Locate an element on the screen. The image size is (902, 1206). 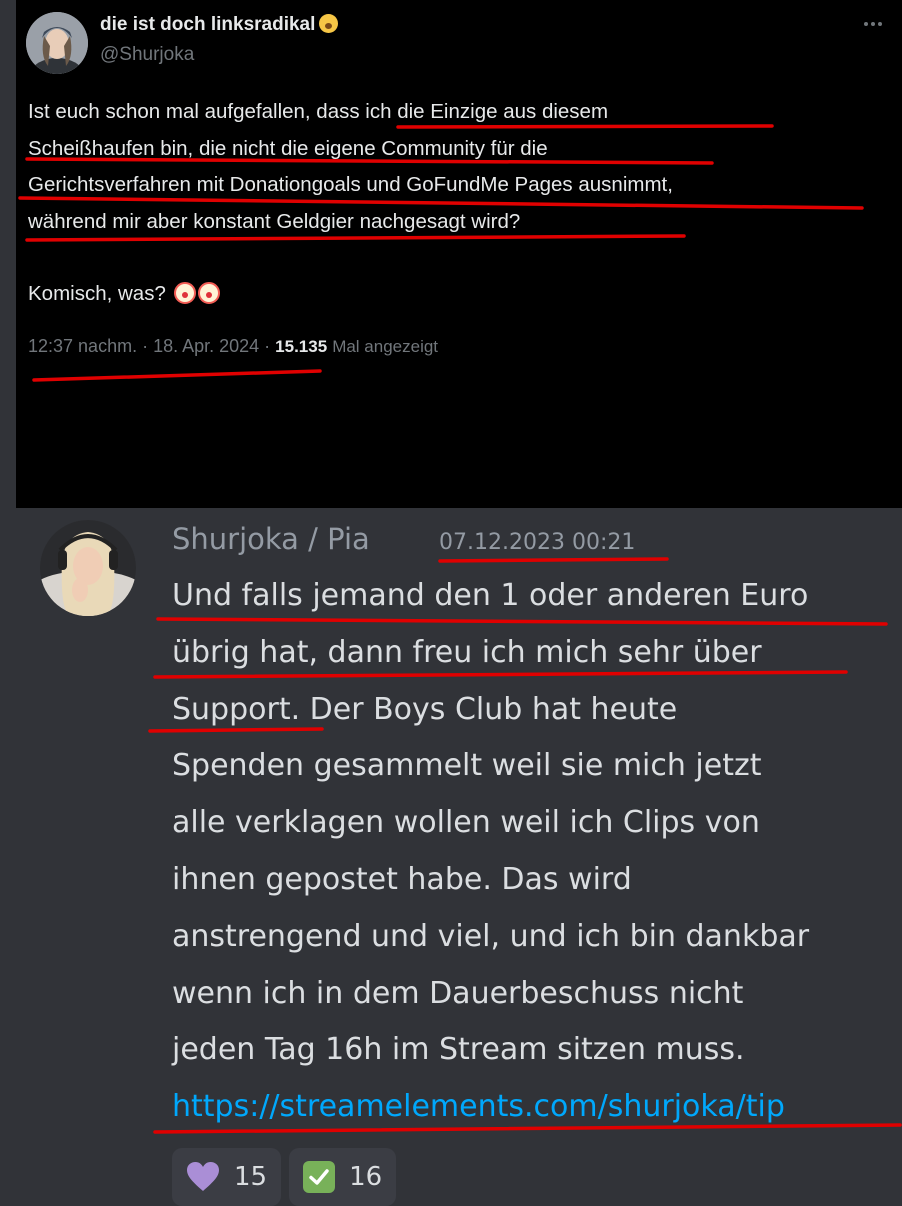
discord-avatar is located at coordinates (88, 568).